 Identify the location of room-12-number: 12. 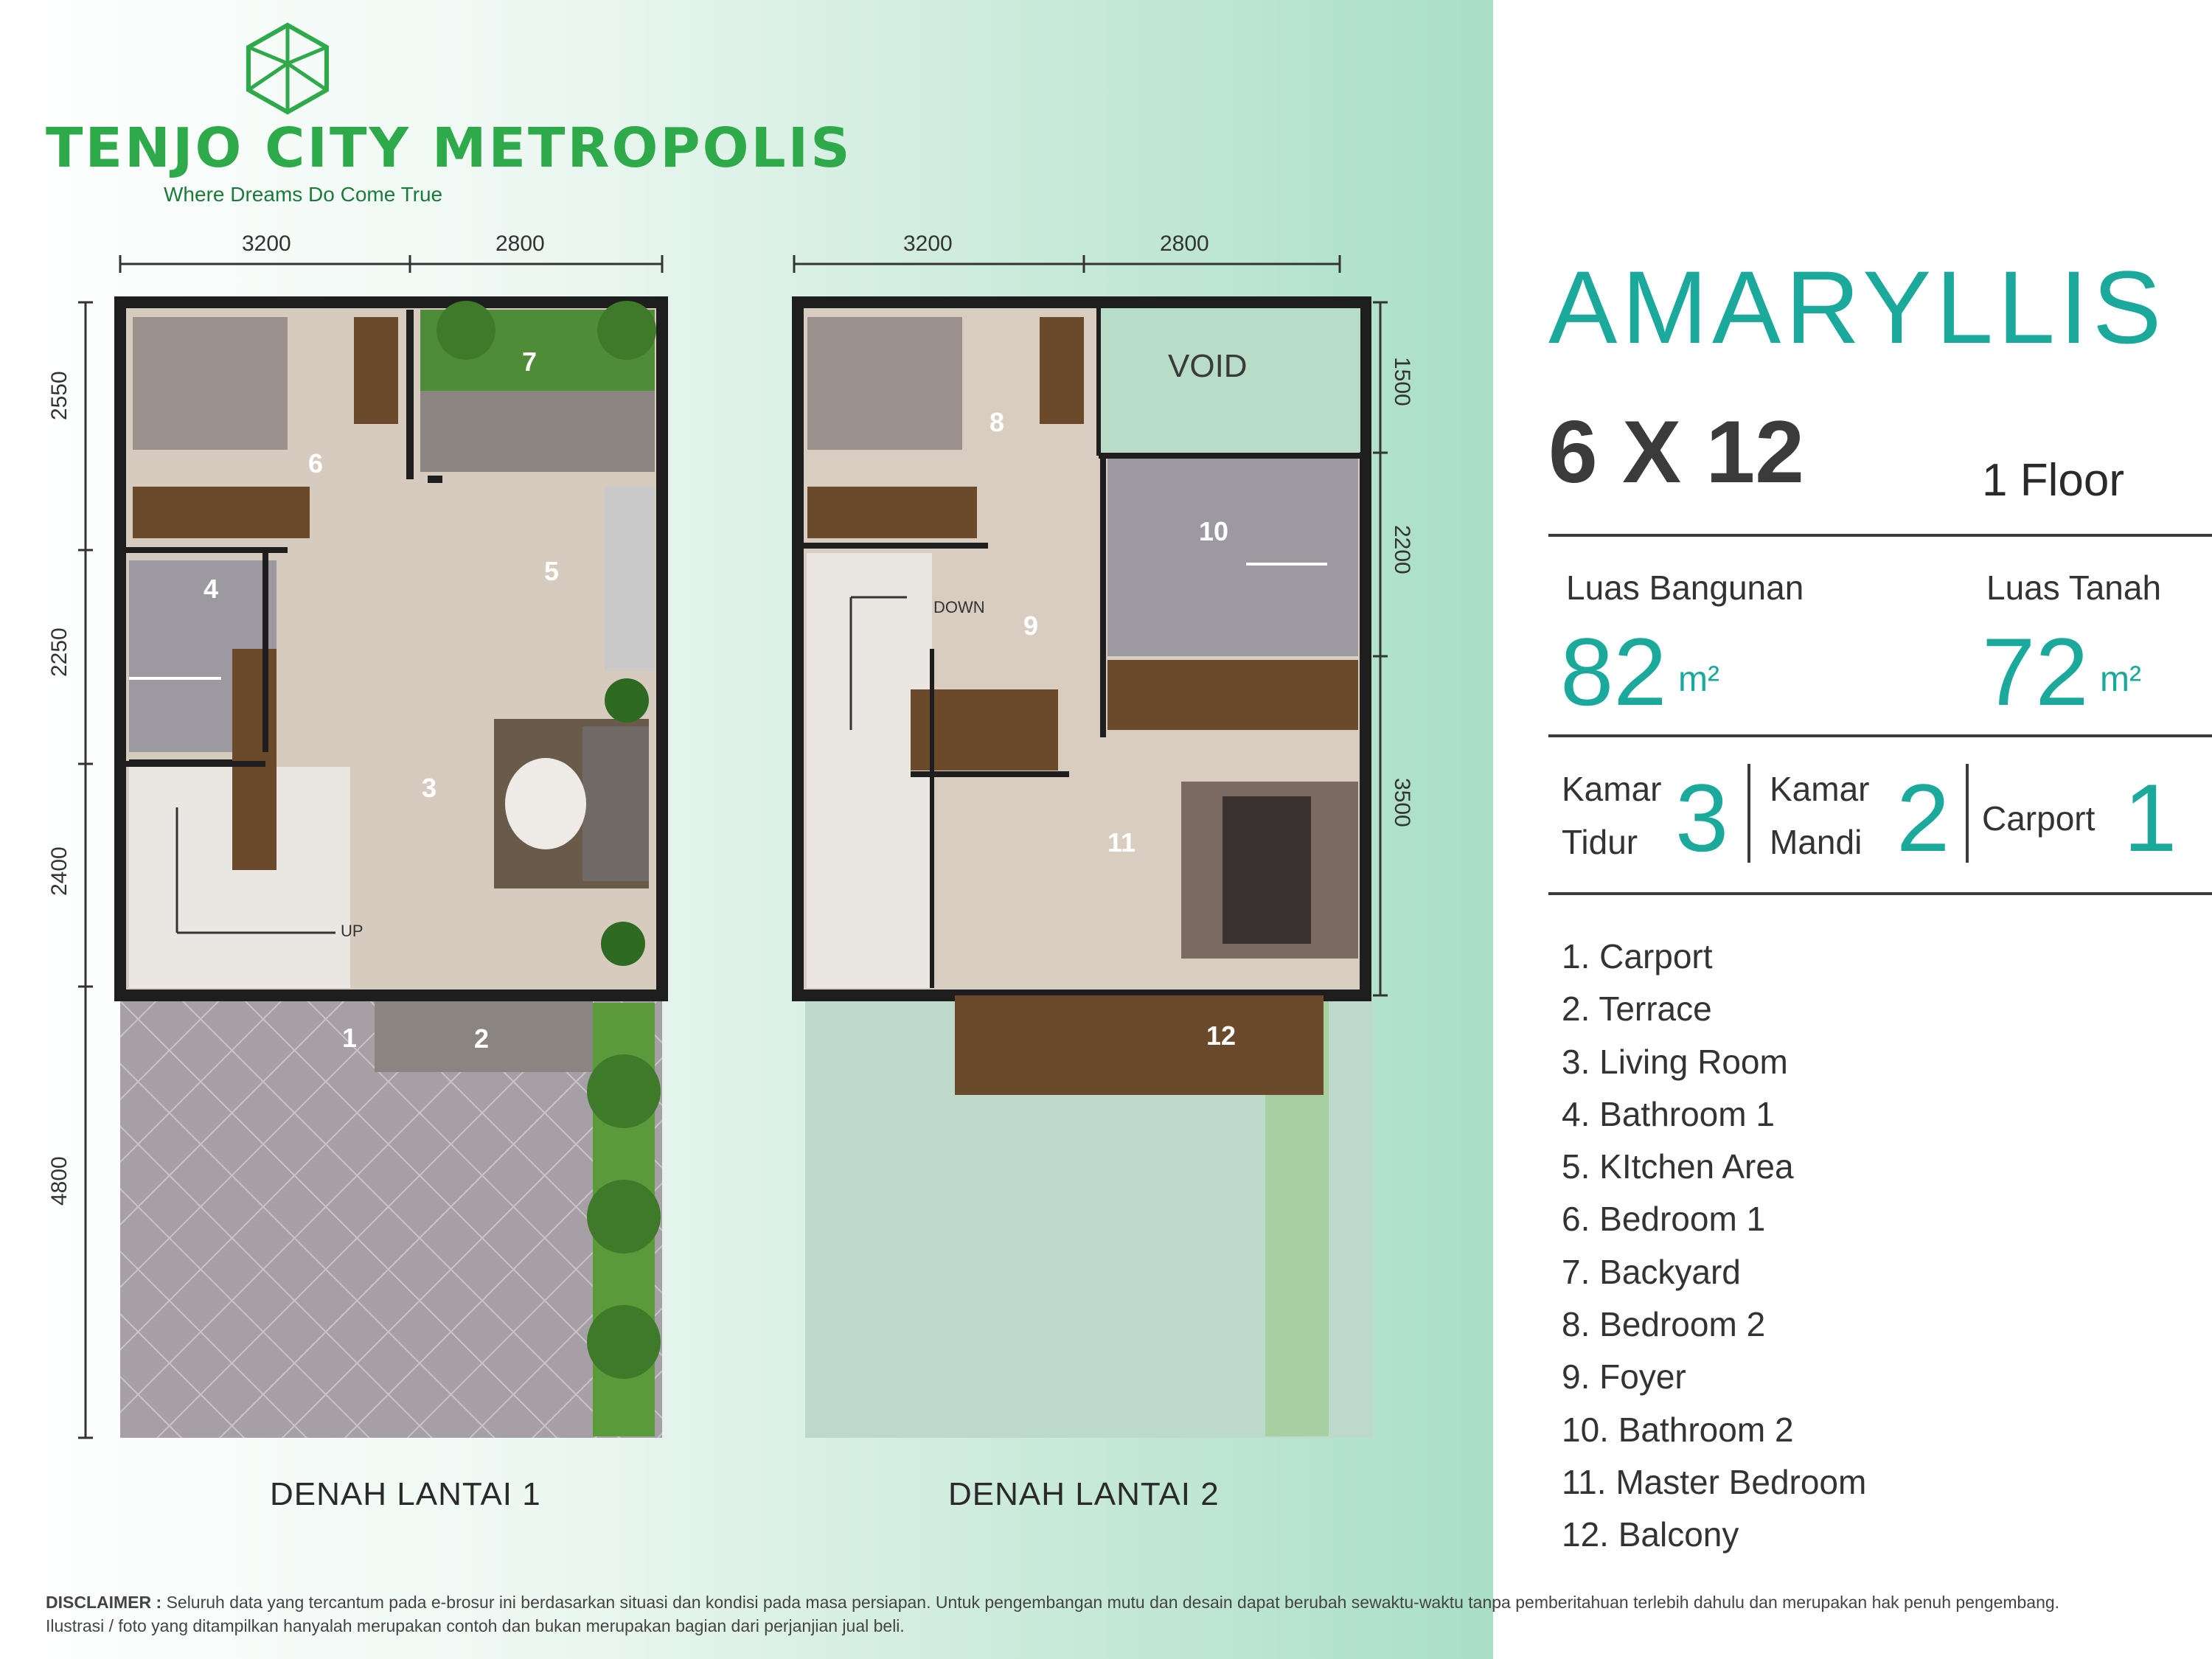
(1221, 1035).